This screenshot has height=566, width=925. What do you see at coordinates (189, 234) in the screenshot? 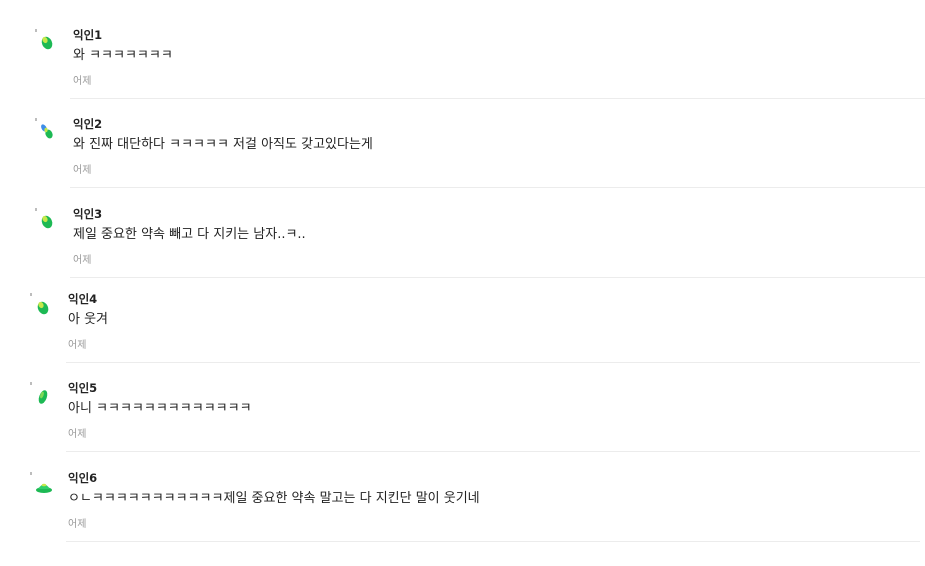
I see `comment-text: 제일 중요한 약속 빼고 다 지키는 남자..ㅋ..` at bounding box center [189, 234].